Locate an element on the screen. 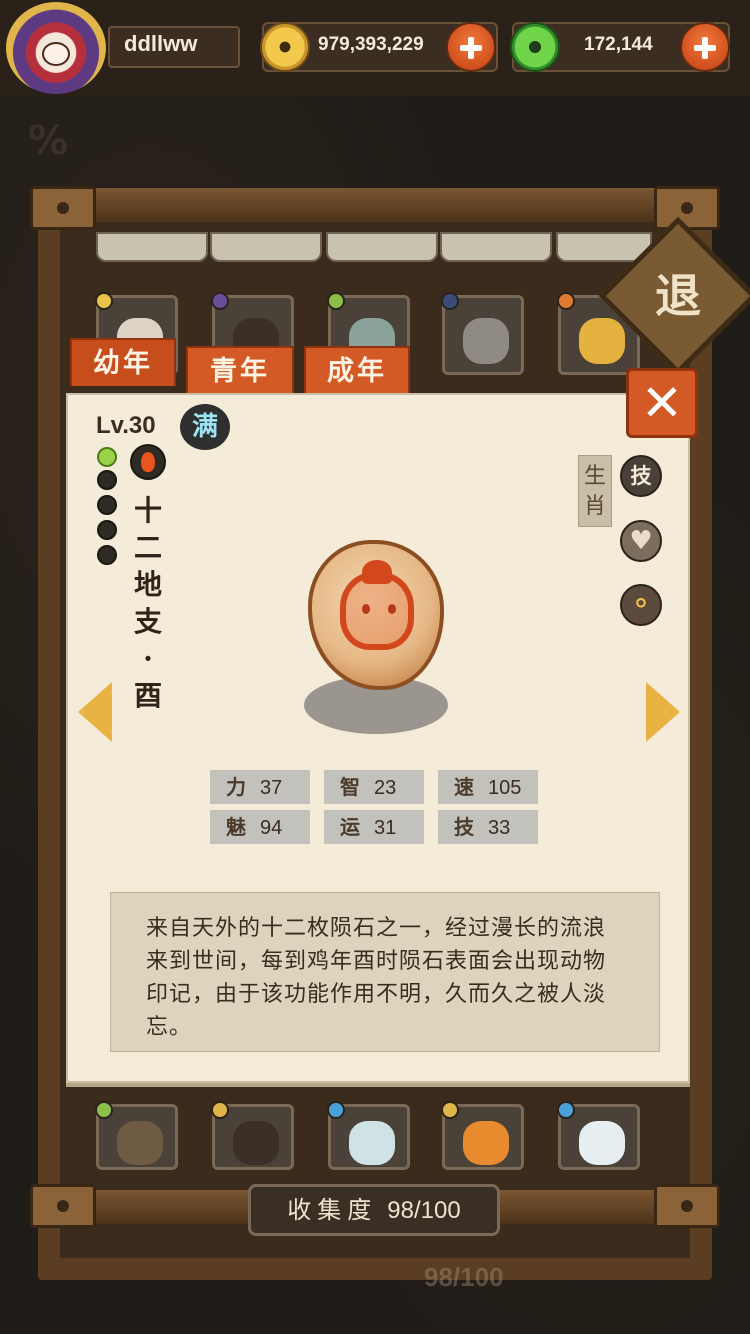  creature-name-char: 二 is located at coordinates (147, 547).